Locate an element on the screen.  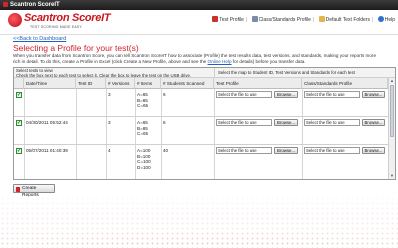
scroll-down-icon: ▼ is located at coordinates (392, 176).